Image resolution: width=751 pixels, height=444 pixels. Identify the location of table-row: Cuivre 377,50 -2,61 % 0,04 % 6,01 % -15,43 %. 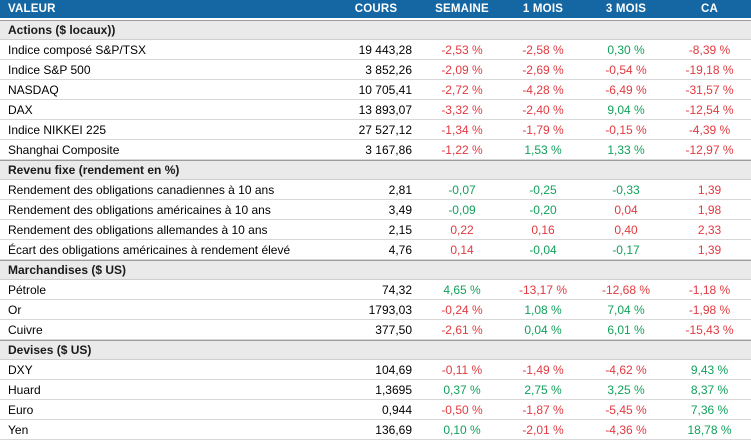
(375, 330).